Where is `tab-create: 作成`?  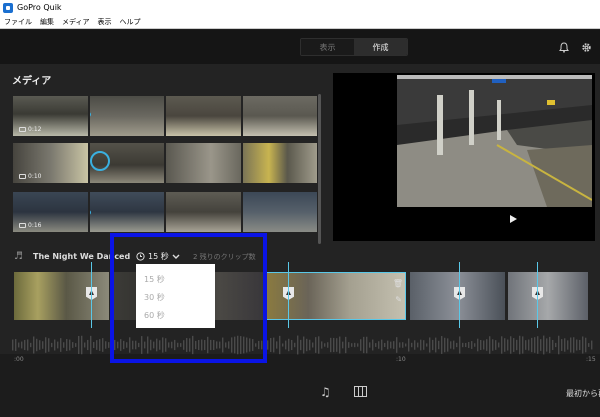
tab-create: 作成 is located at coordinates (380, 47).